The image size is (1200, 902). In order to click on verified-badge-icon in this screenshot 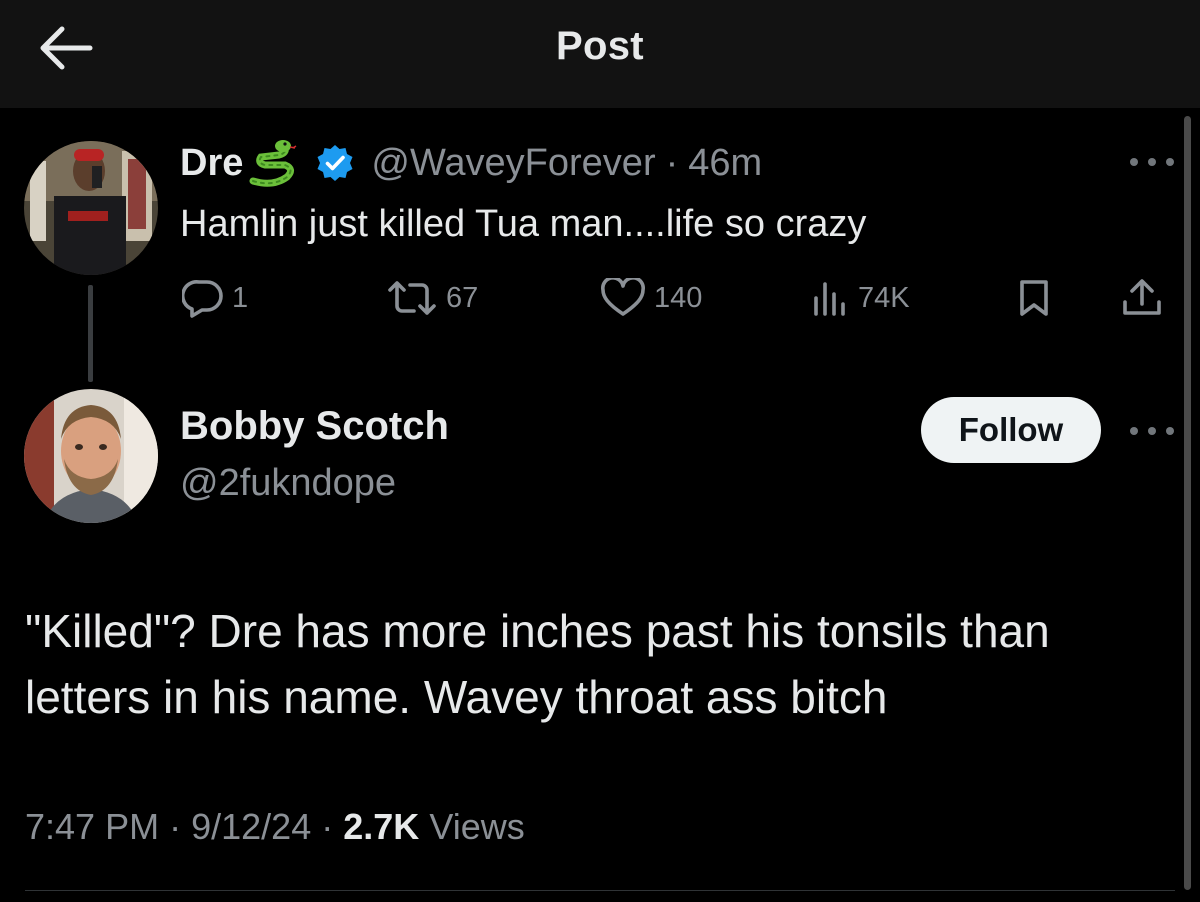, I will do `click(335, 163)`.